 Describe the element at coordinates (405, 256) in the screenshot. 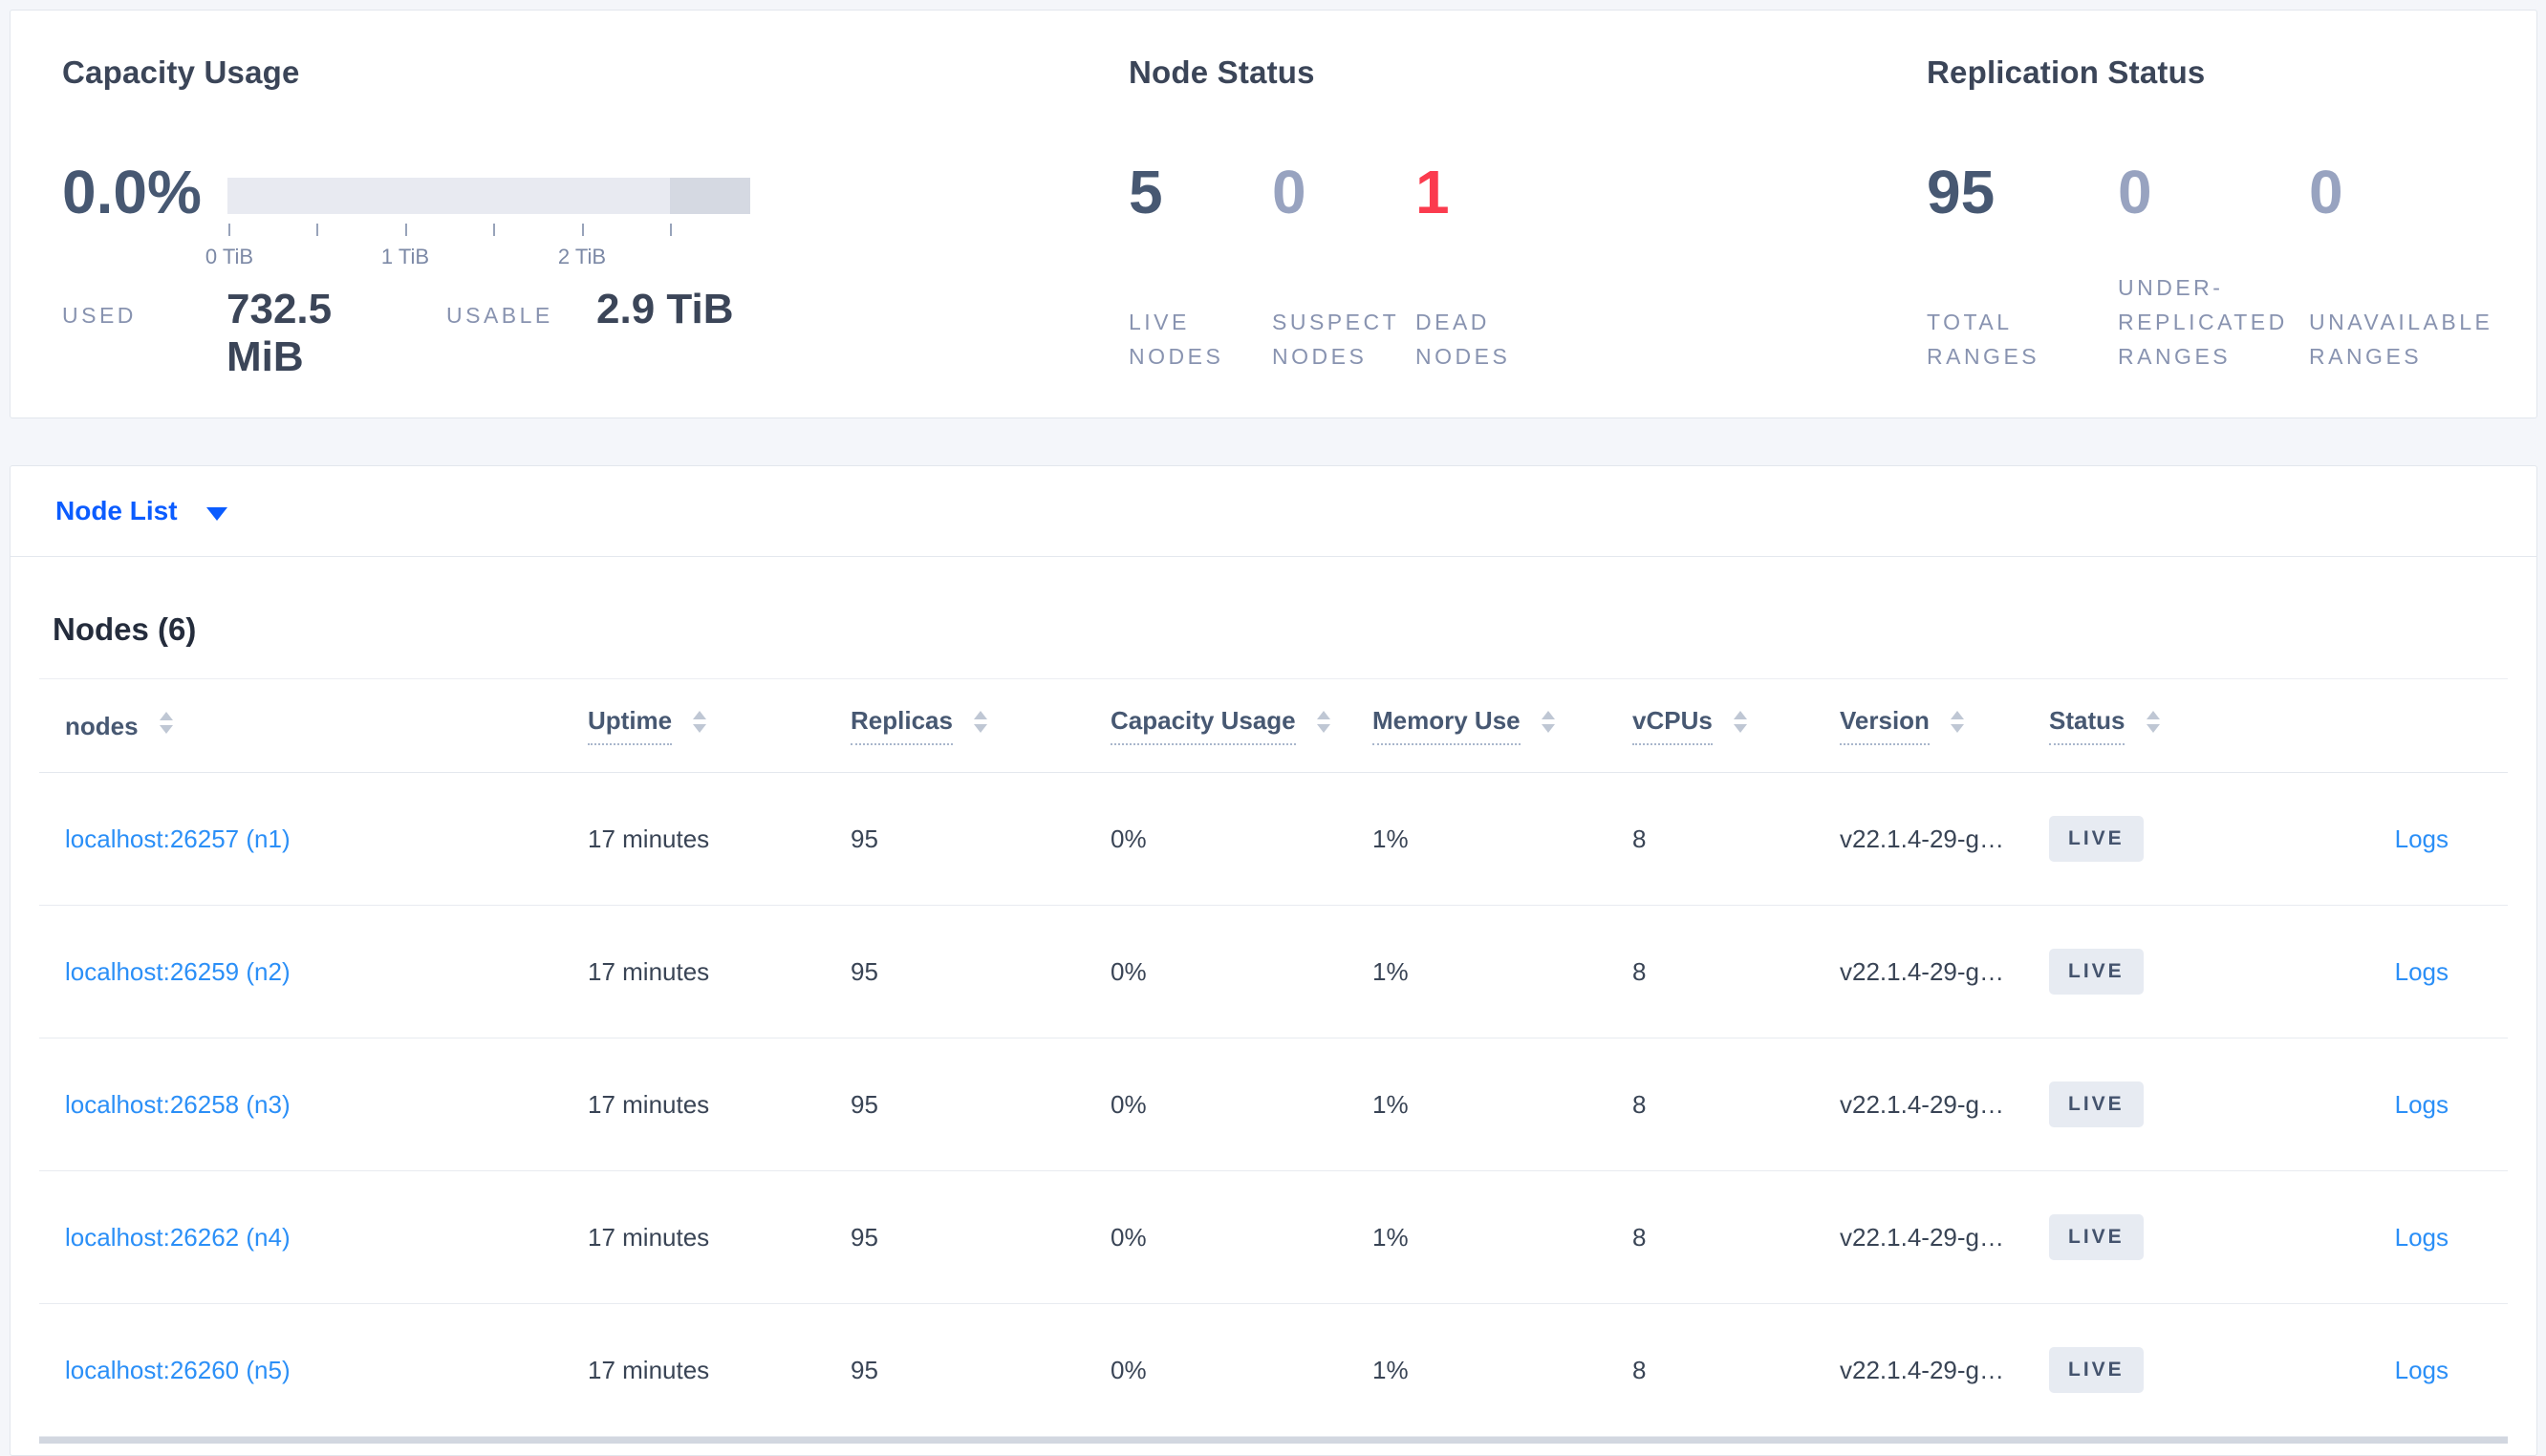

I see `axis-tick-label: 1 TiB` at that location.